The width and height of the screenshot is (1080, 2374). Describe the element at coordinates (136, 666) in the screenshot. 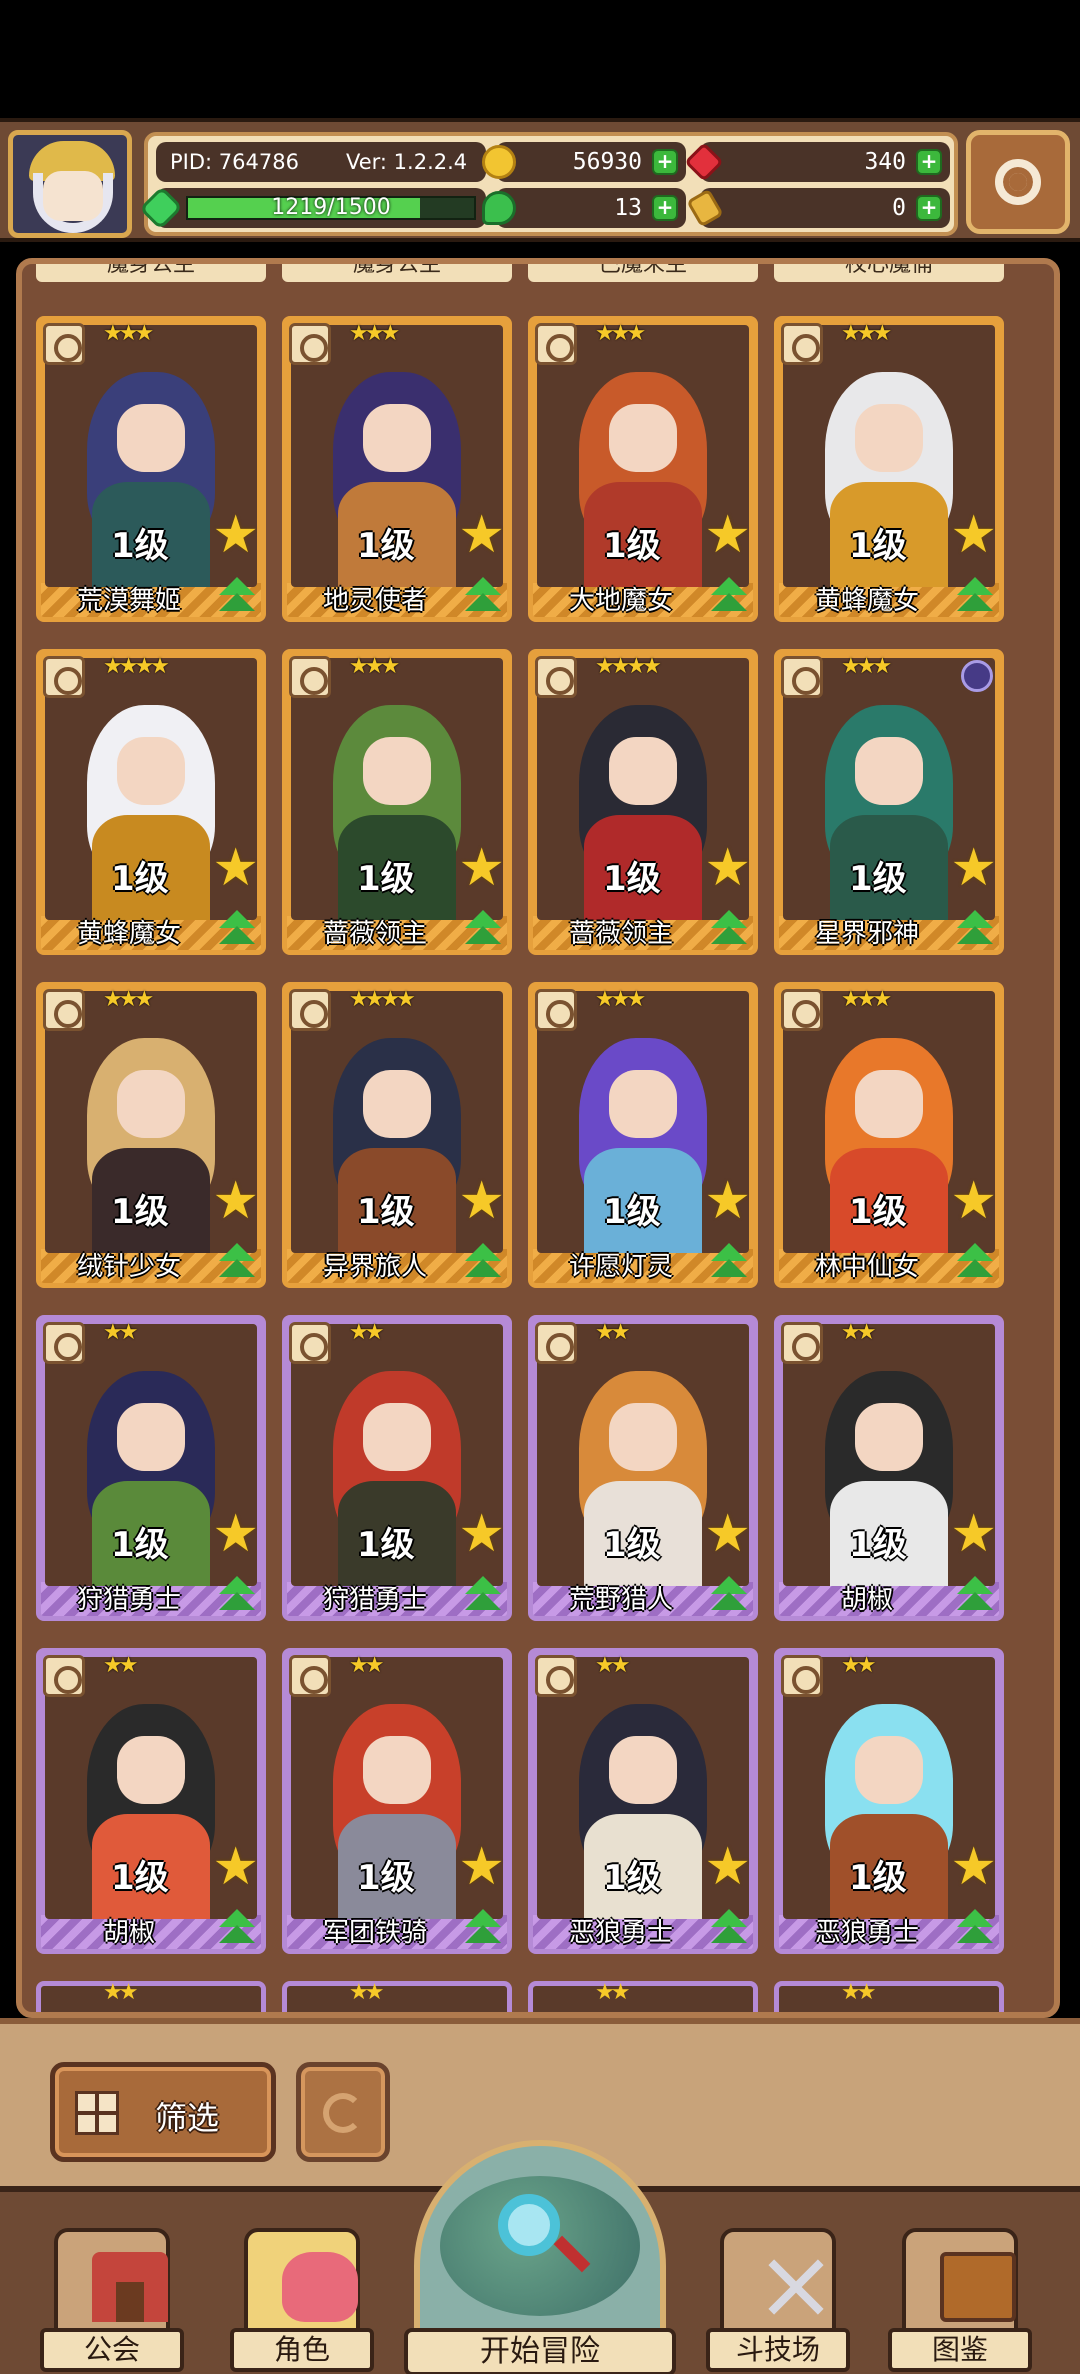

I see `rarity-stars: ★★★★` at that location.